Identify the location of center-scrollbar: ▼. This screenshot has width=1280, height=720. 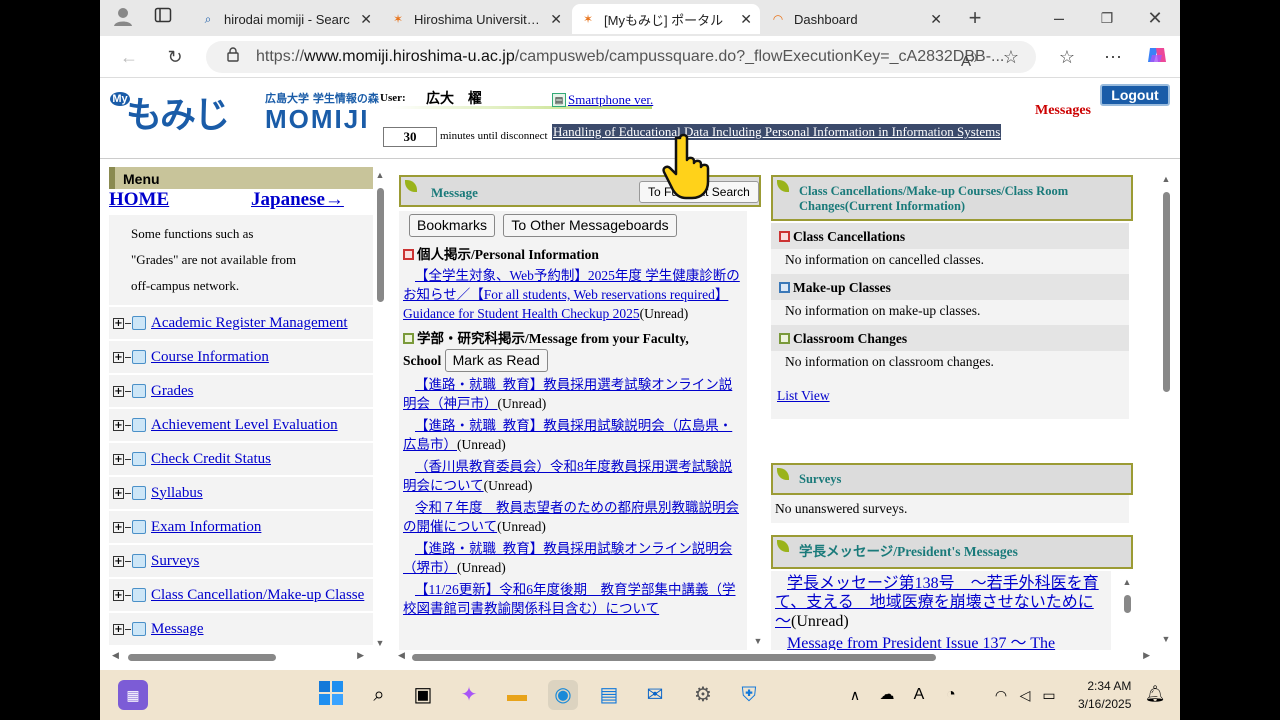
(758, 430).